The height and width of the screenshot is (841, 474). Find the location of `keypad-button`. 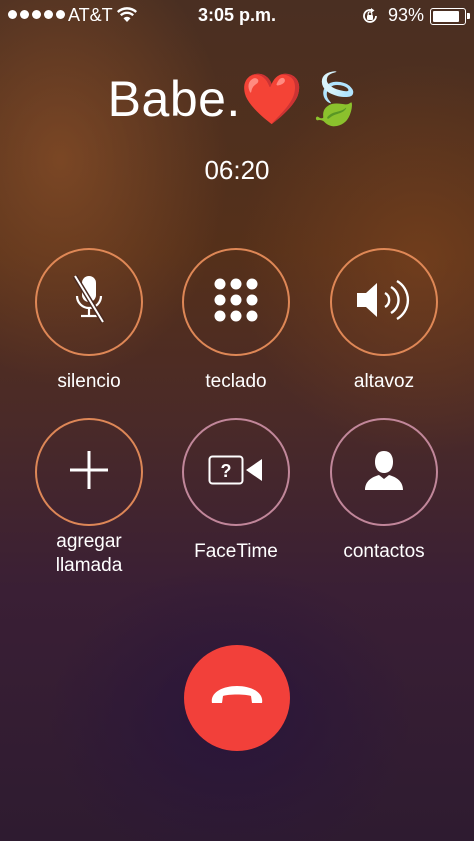

keypad-button is located at coordinates (236, 302).